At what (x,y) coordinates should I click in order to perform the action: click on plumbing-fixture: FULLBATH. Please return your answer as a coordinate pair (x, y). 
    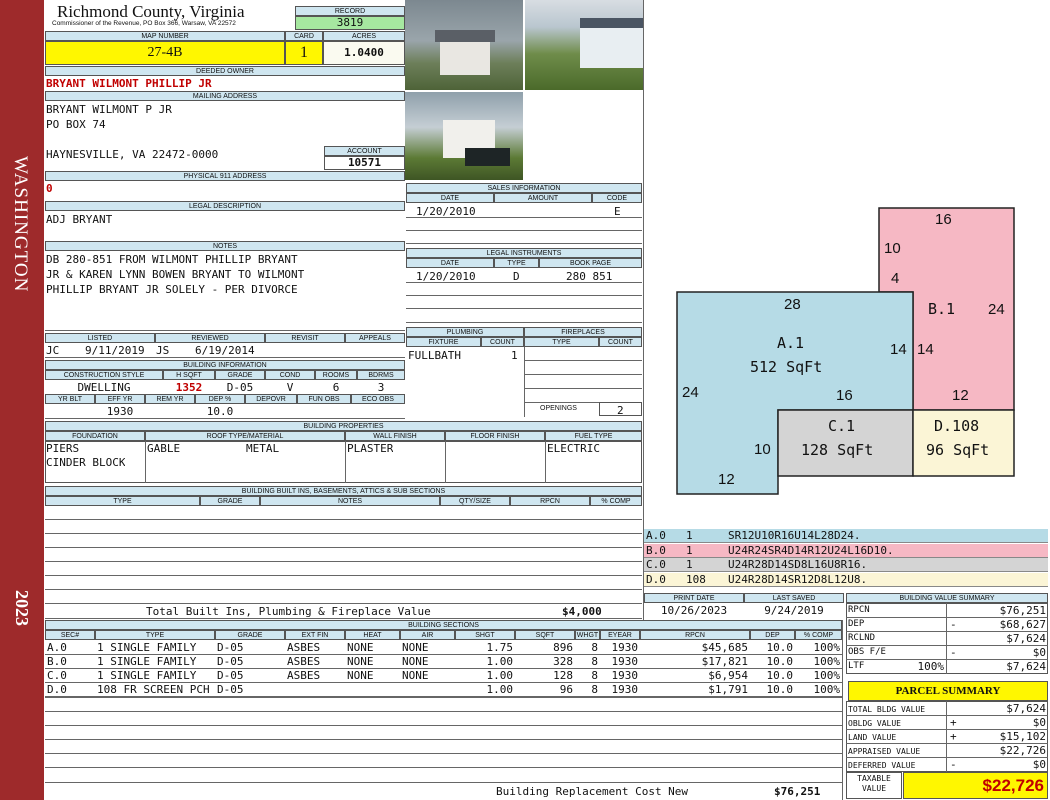
    Looking at the image, I should click on (434, 355).